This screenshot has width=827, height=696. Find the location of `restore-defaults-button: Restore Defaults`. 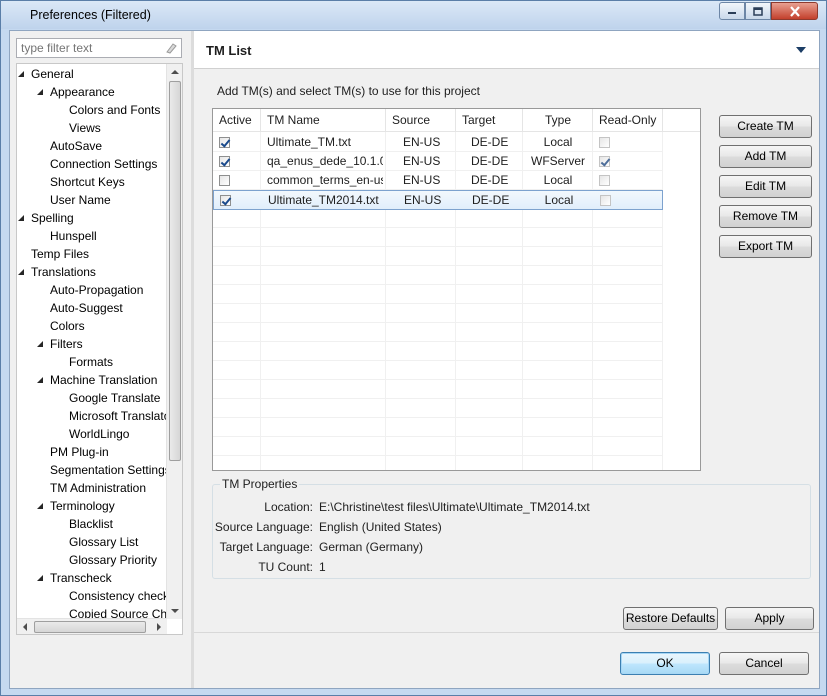

restore-defaults-button: Restore Defaults is located at coordinates (670, 618).